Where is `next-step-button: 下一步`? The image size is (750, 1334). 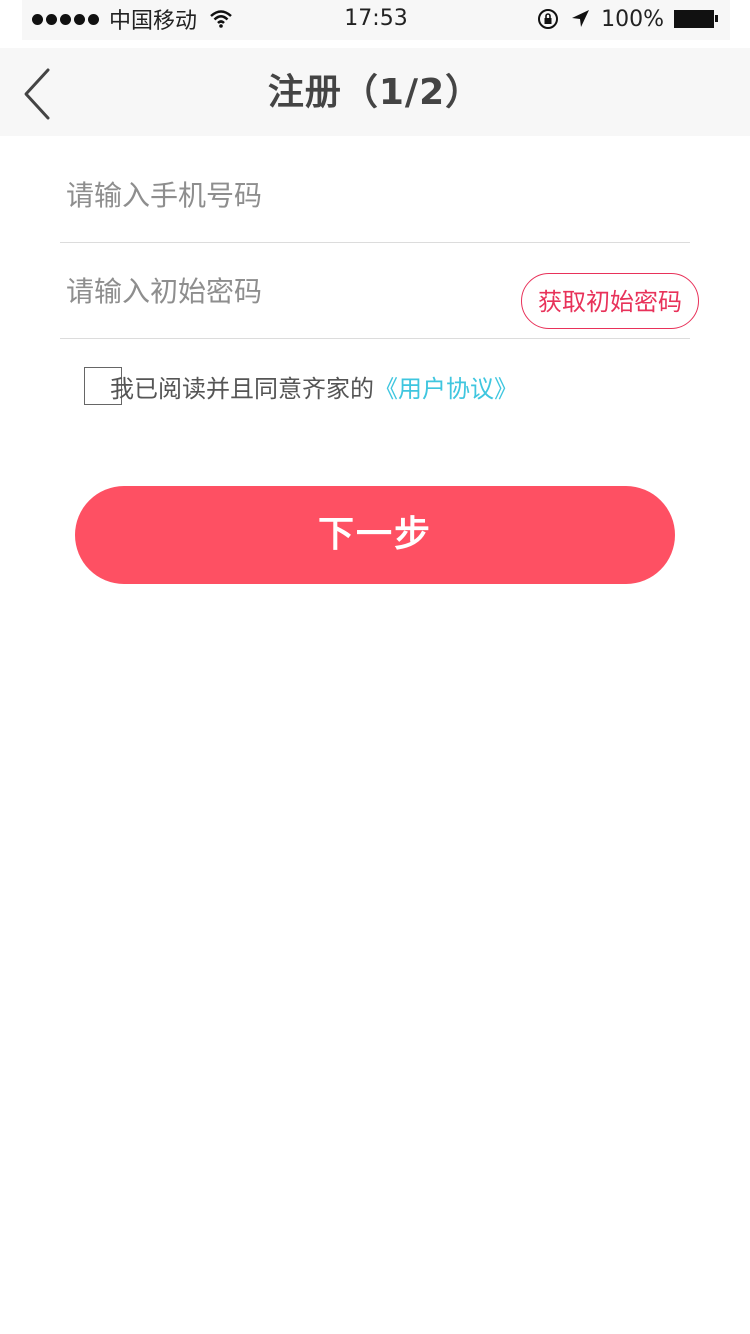
next-step-button: 下一步 is located at coordinates (375, 535).